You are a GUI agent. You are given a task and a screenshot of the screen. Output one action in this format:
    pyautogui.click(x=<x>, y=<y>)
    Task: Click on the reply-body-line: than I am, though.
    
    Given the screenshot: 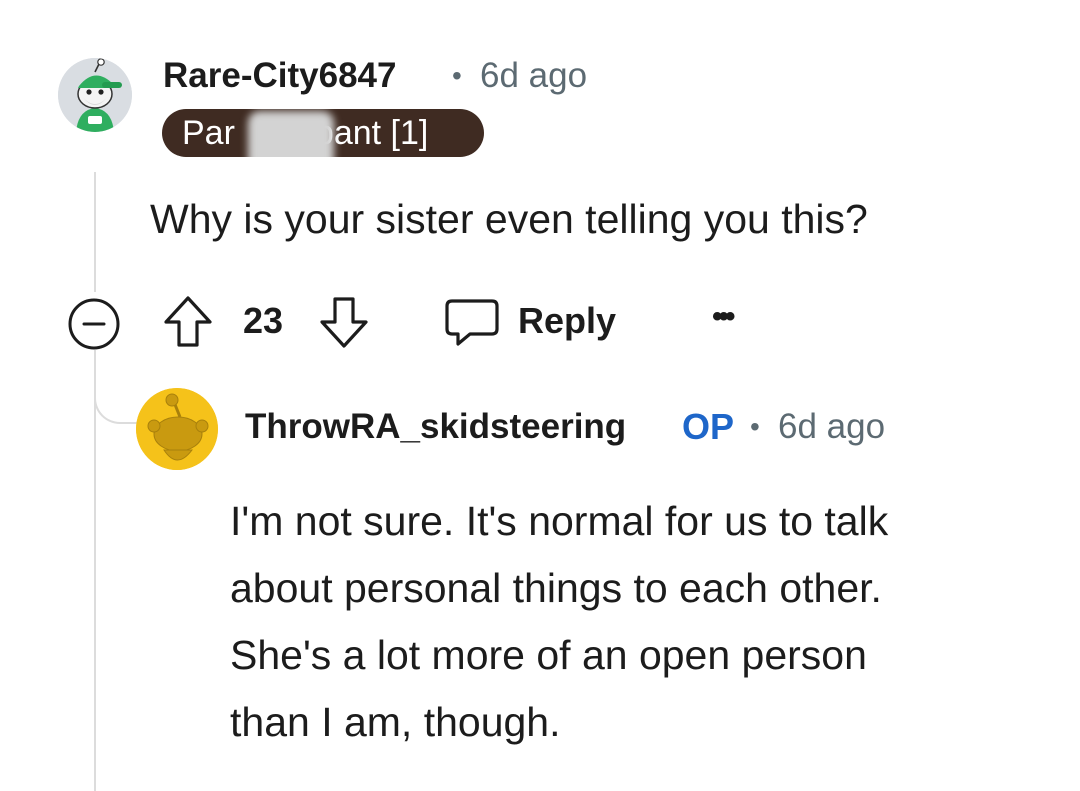 What is the action you would take?
    pyautogui.click(x=395, y=722)
    